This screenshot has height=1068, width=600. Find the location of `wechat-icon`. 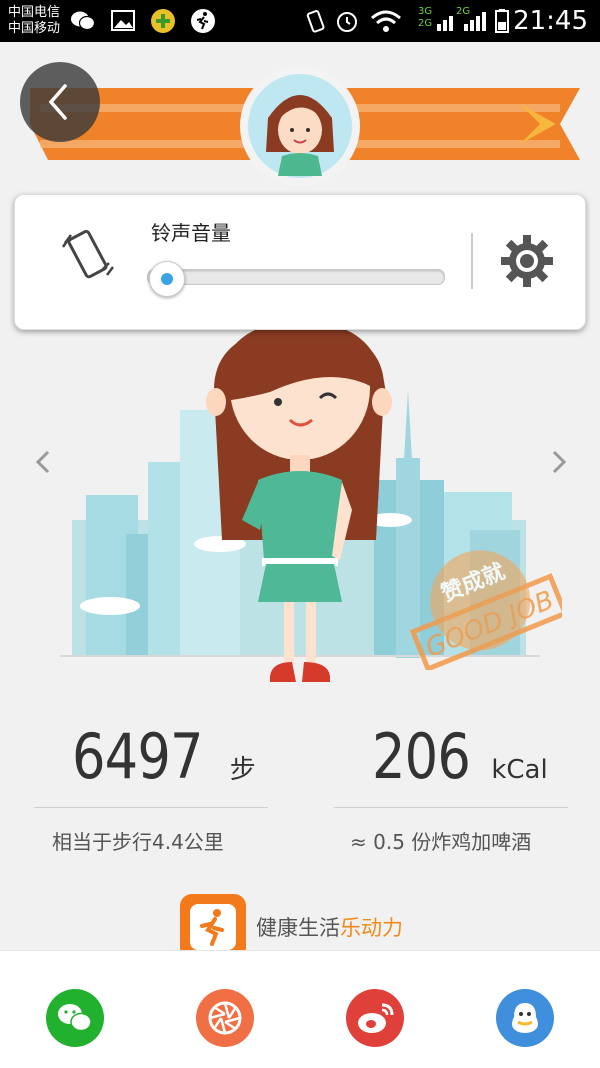

wechat-icon is located at coordinates (75, 1018).